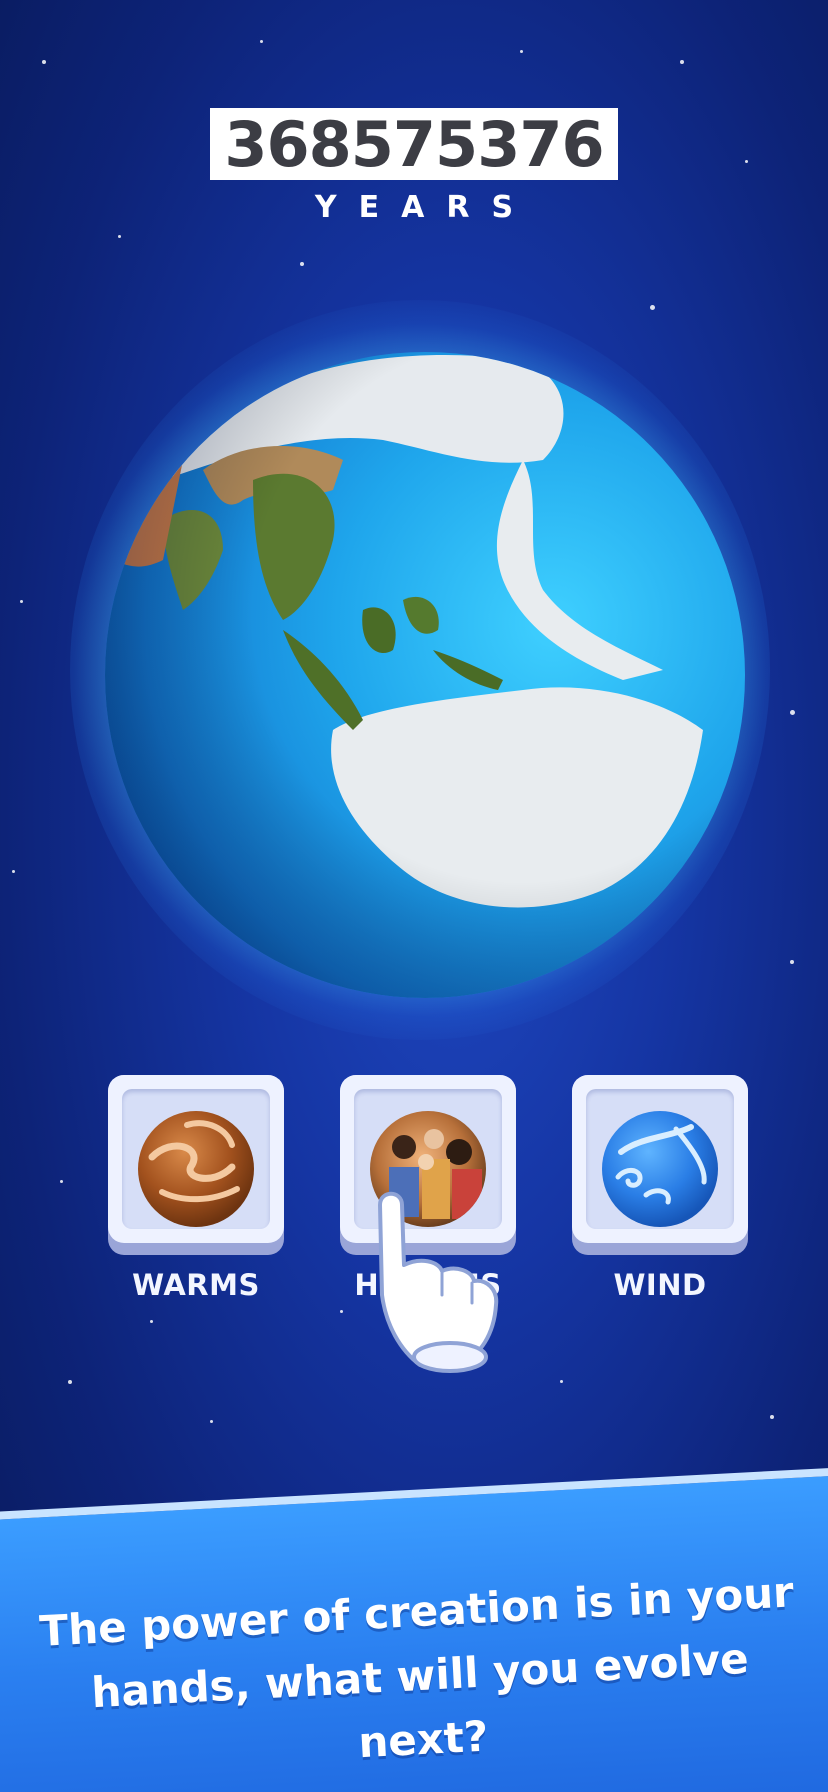 This screenshot has width=828, height=1792. I want to click on year-counter: 368575376, so click(414, 144).